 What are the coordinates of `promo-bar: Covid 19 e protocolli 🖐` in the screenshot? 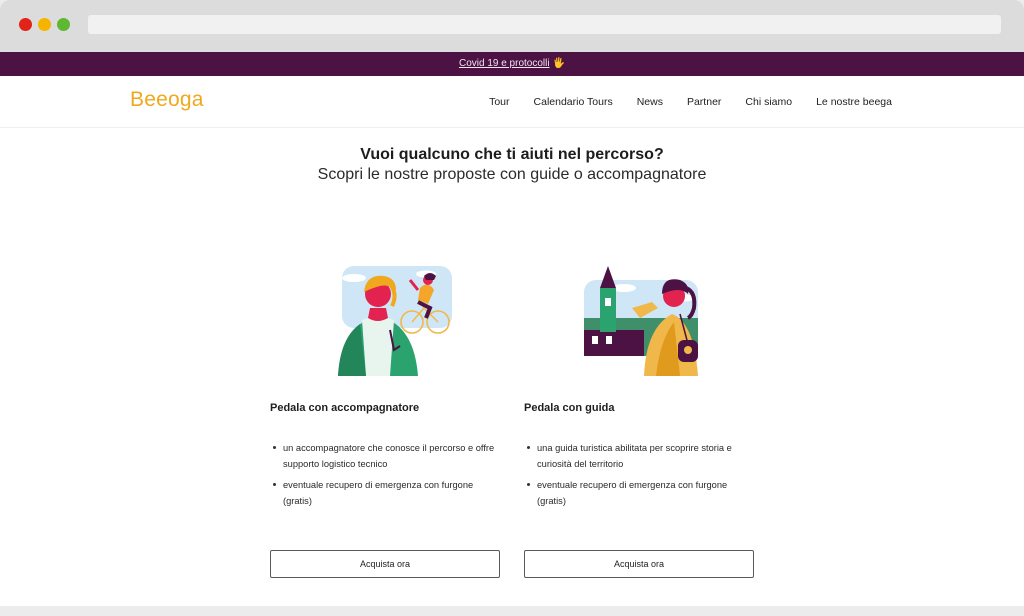 It's located at (512, 64).